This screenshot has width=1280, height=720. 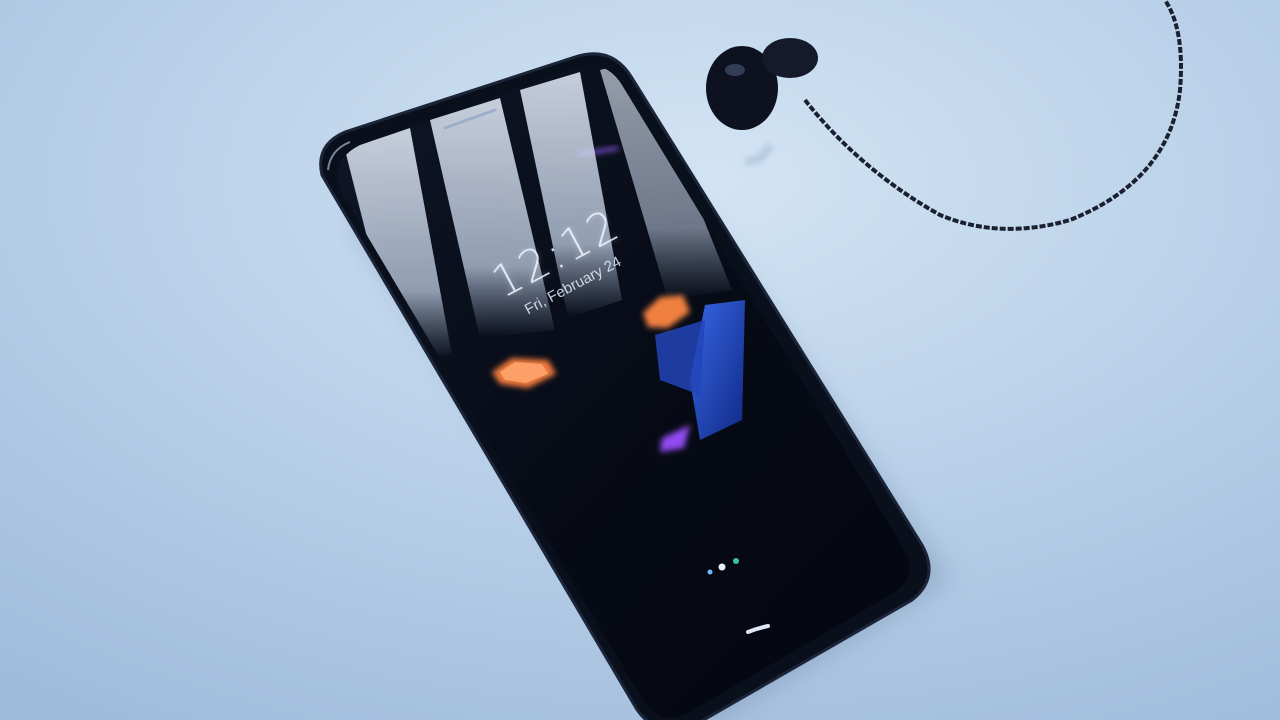 I want to click on earbud-highlight, so click(x=735, y=70).